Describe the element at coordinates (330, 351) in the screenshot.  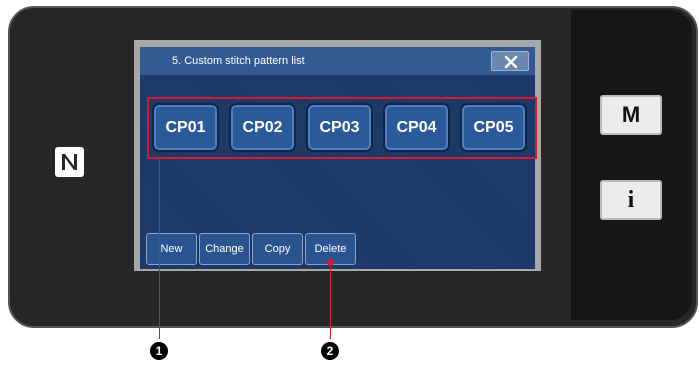
I see `callout-number-2: 2` at that location.